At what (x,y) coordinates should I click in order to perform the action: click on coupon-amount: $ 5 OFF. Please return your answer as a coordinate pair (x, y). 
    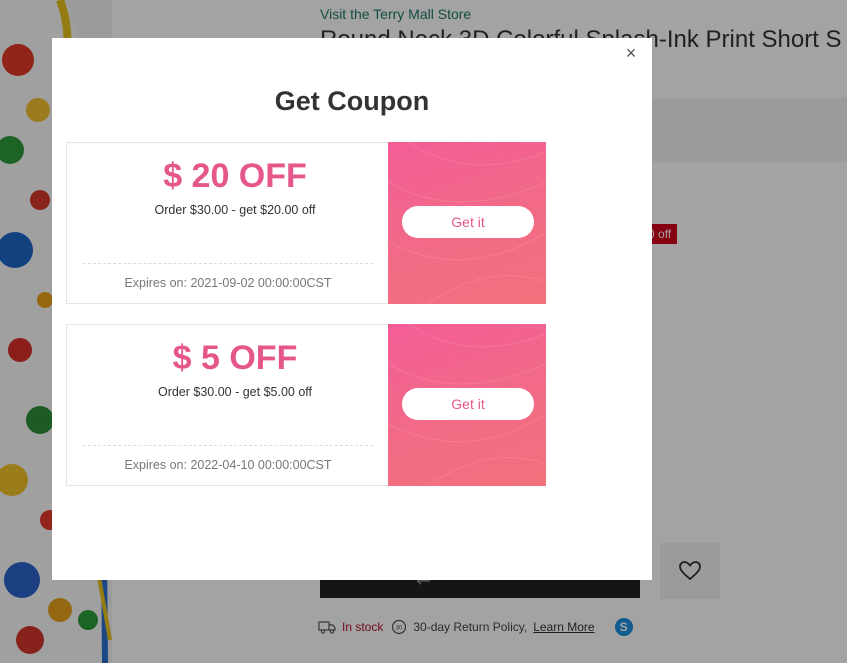
    Looking at the image, I should click on (235, 358).